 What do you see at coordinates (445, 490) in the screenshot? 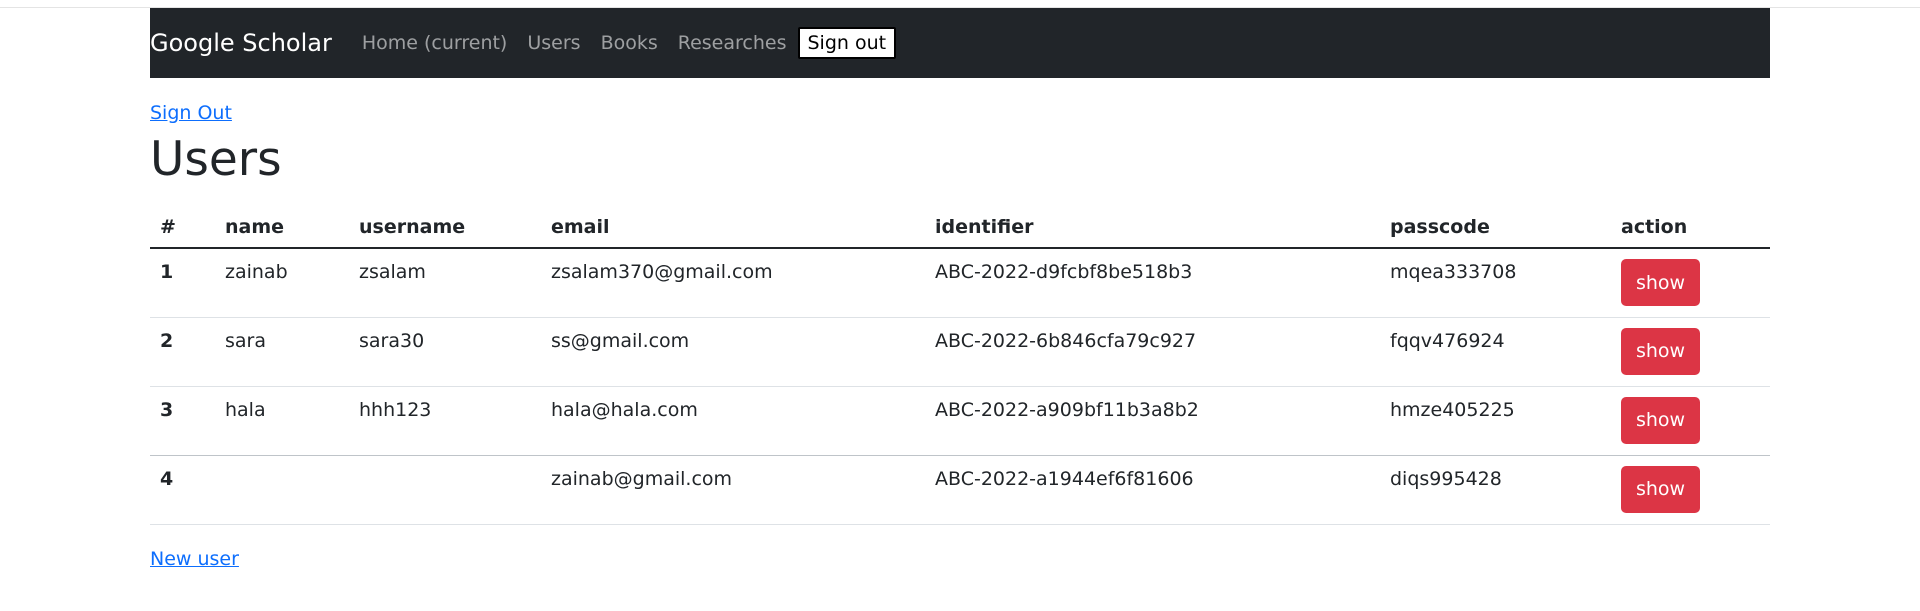
I see `cell-username` at bounding box center [445, 490].